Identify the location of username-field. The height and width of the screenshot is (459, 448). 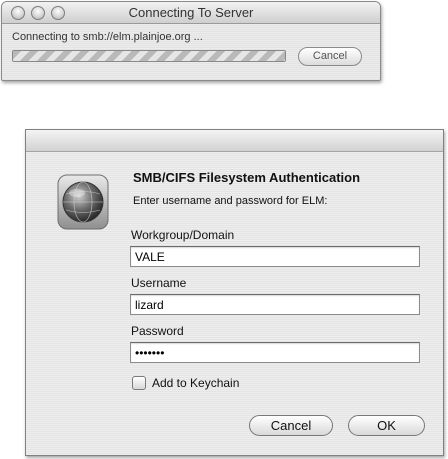
(275, 304).